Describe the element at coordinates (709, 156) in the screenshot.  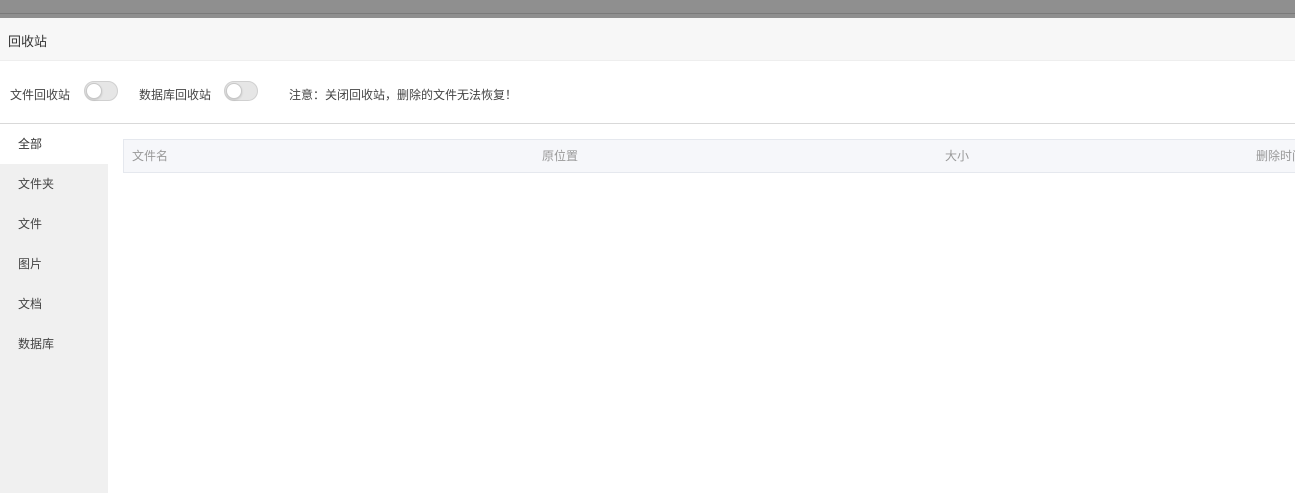
I see `recycle-table-header: 文件名 原位置 大小 删除时间` at that location.